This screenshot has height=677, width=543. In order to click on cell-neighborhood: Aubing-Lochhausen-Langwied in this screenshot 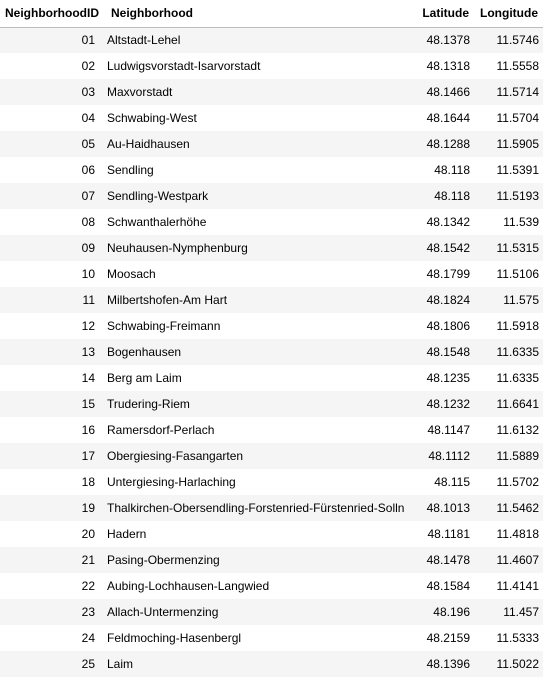, I will do `click(188, 586)`.